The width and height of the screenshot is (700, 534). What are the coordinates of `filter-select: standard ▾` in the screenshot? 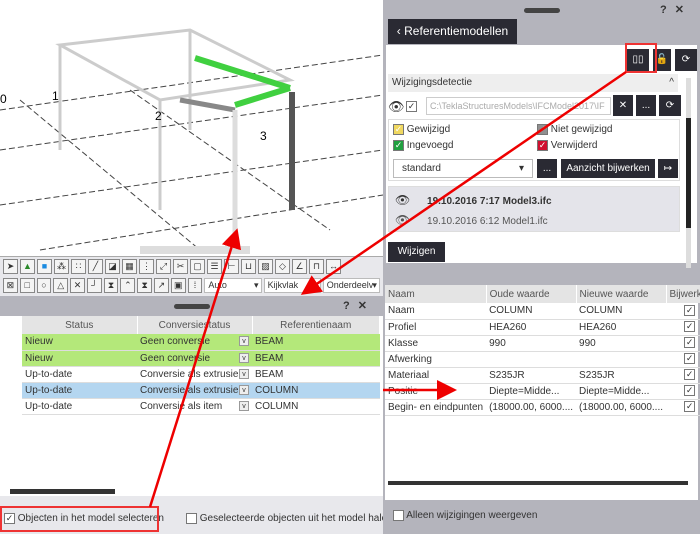 It's located at (463, 168).